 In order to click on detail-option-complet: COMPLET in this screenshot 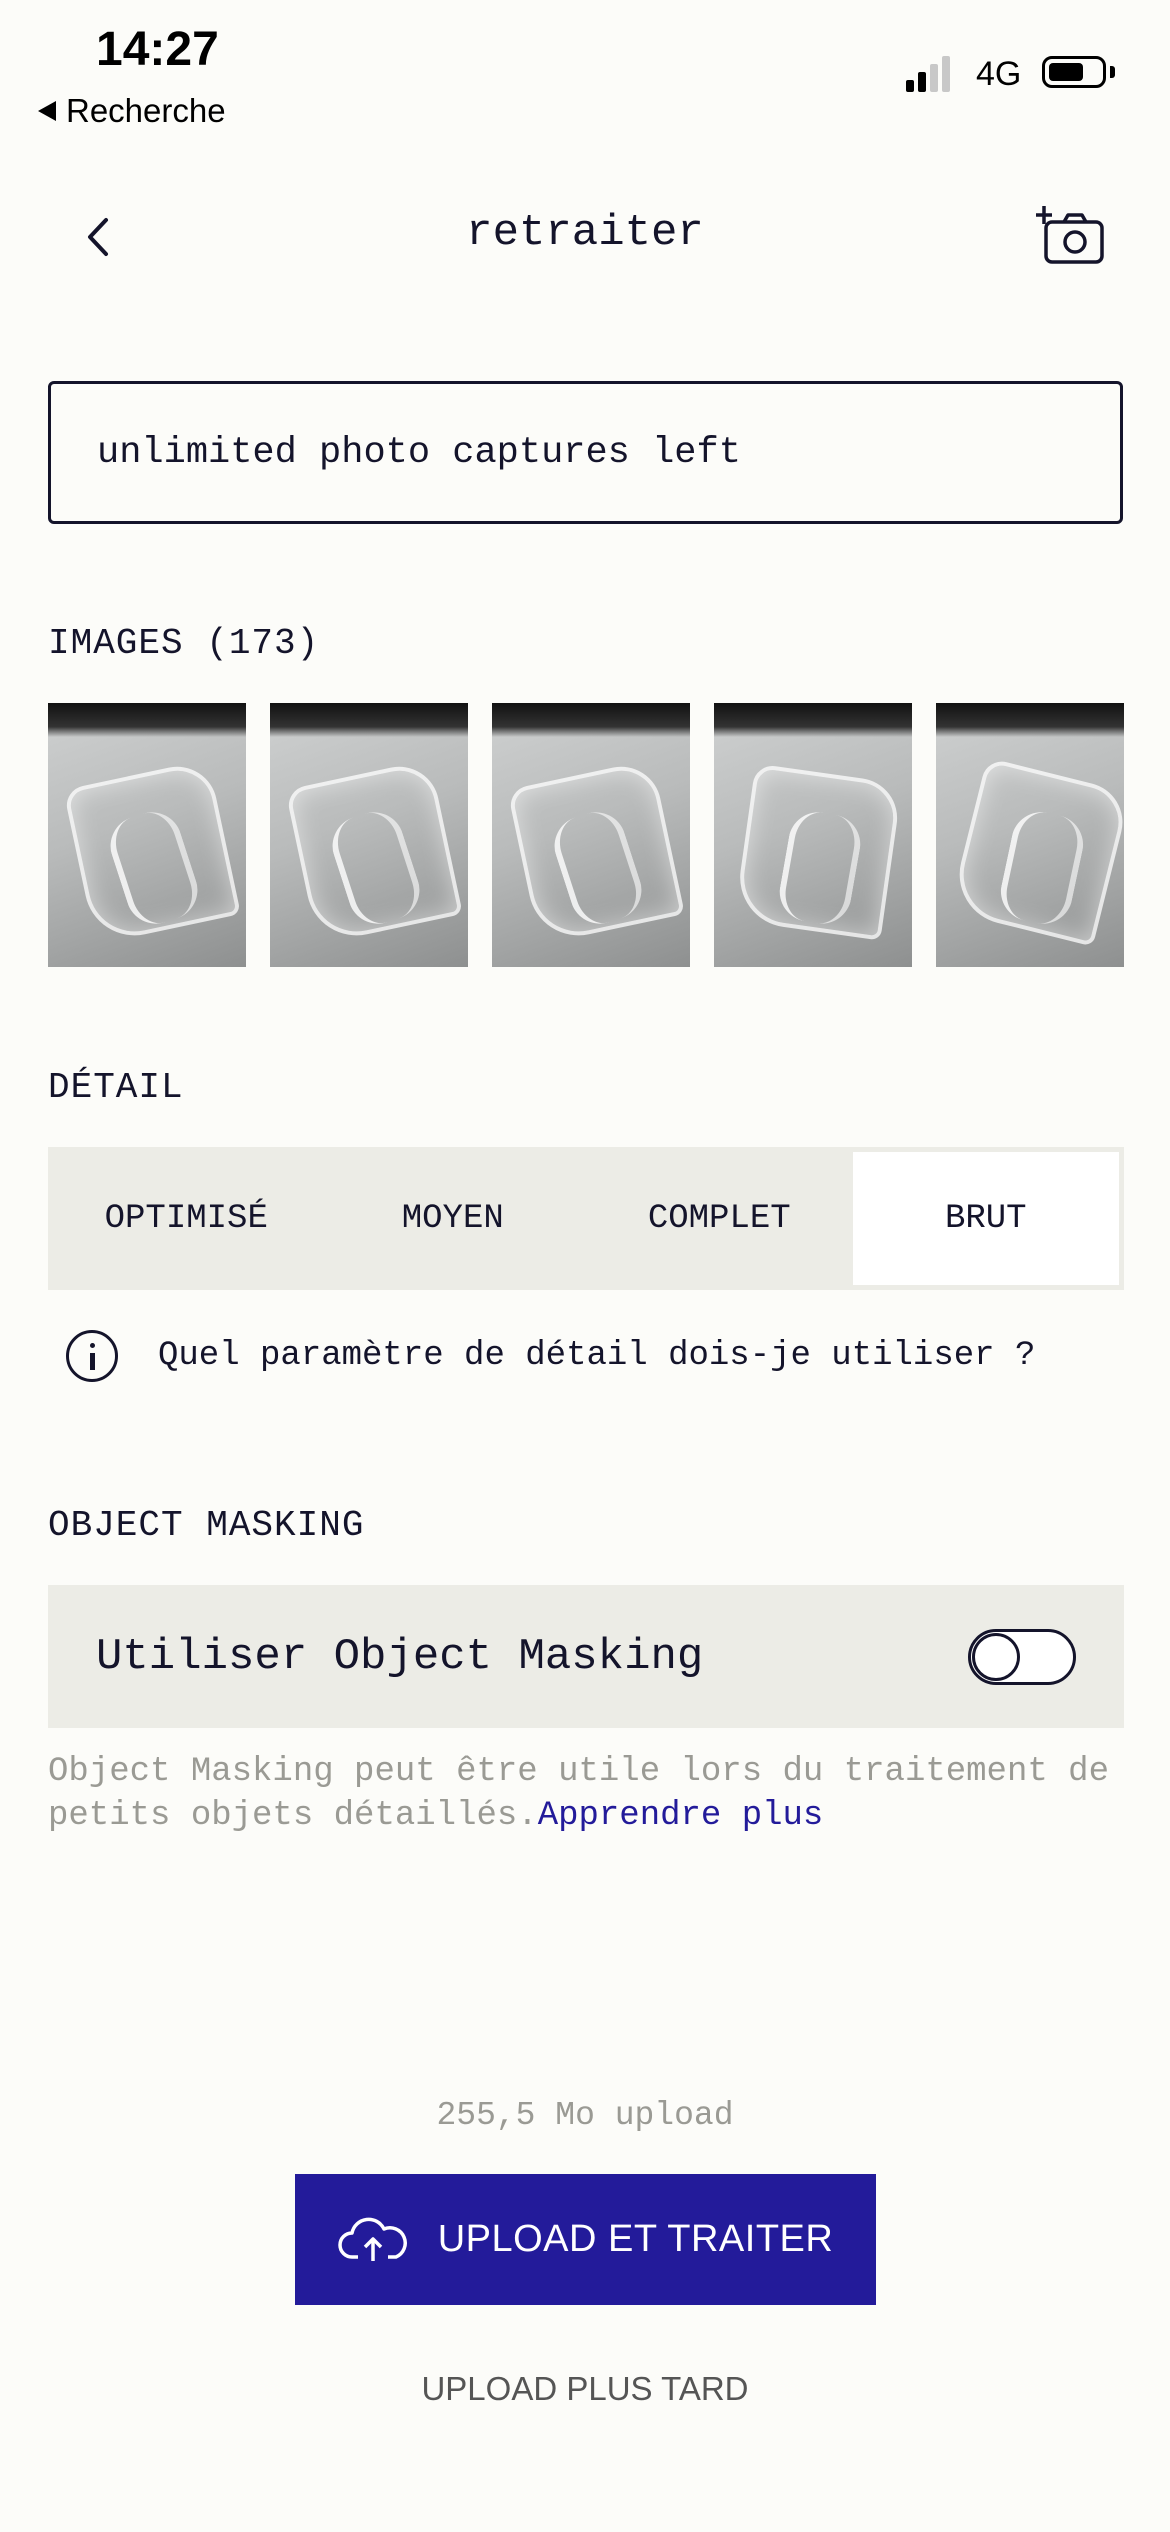, I will do `click(719, 1218)`.